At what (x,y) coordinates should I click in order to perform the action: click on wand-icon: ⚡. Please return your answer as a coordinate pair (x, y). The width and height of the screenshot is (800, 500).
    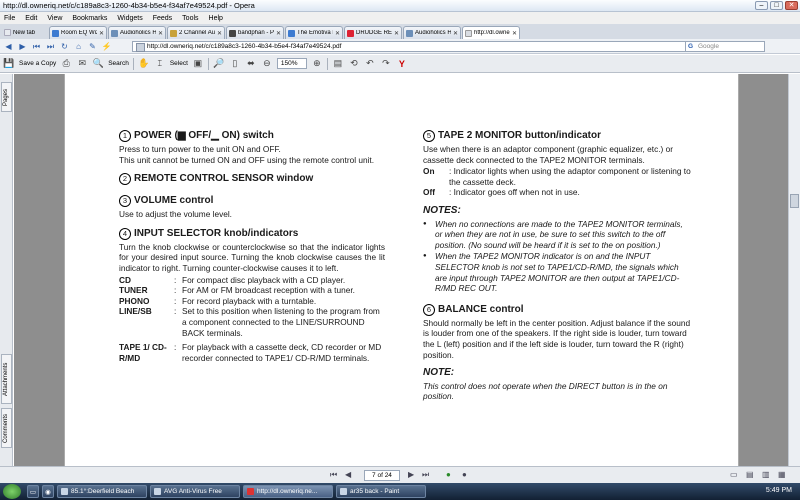
    Looking at the image, I should click on (106, 46).